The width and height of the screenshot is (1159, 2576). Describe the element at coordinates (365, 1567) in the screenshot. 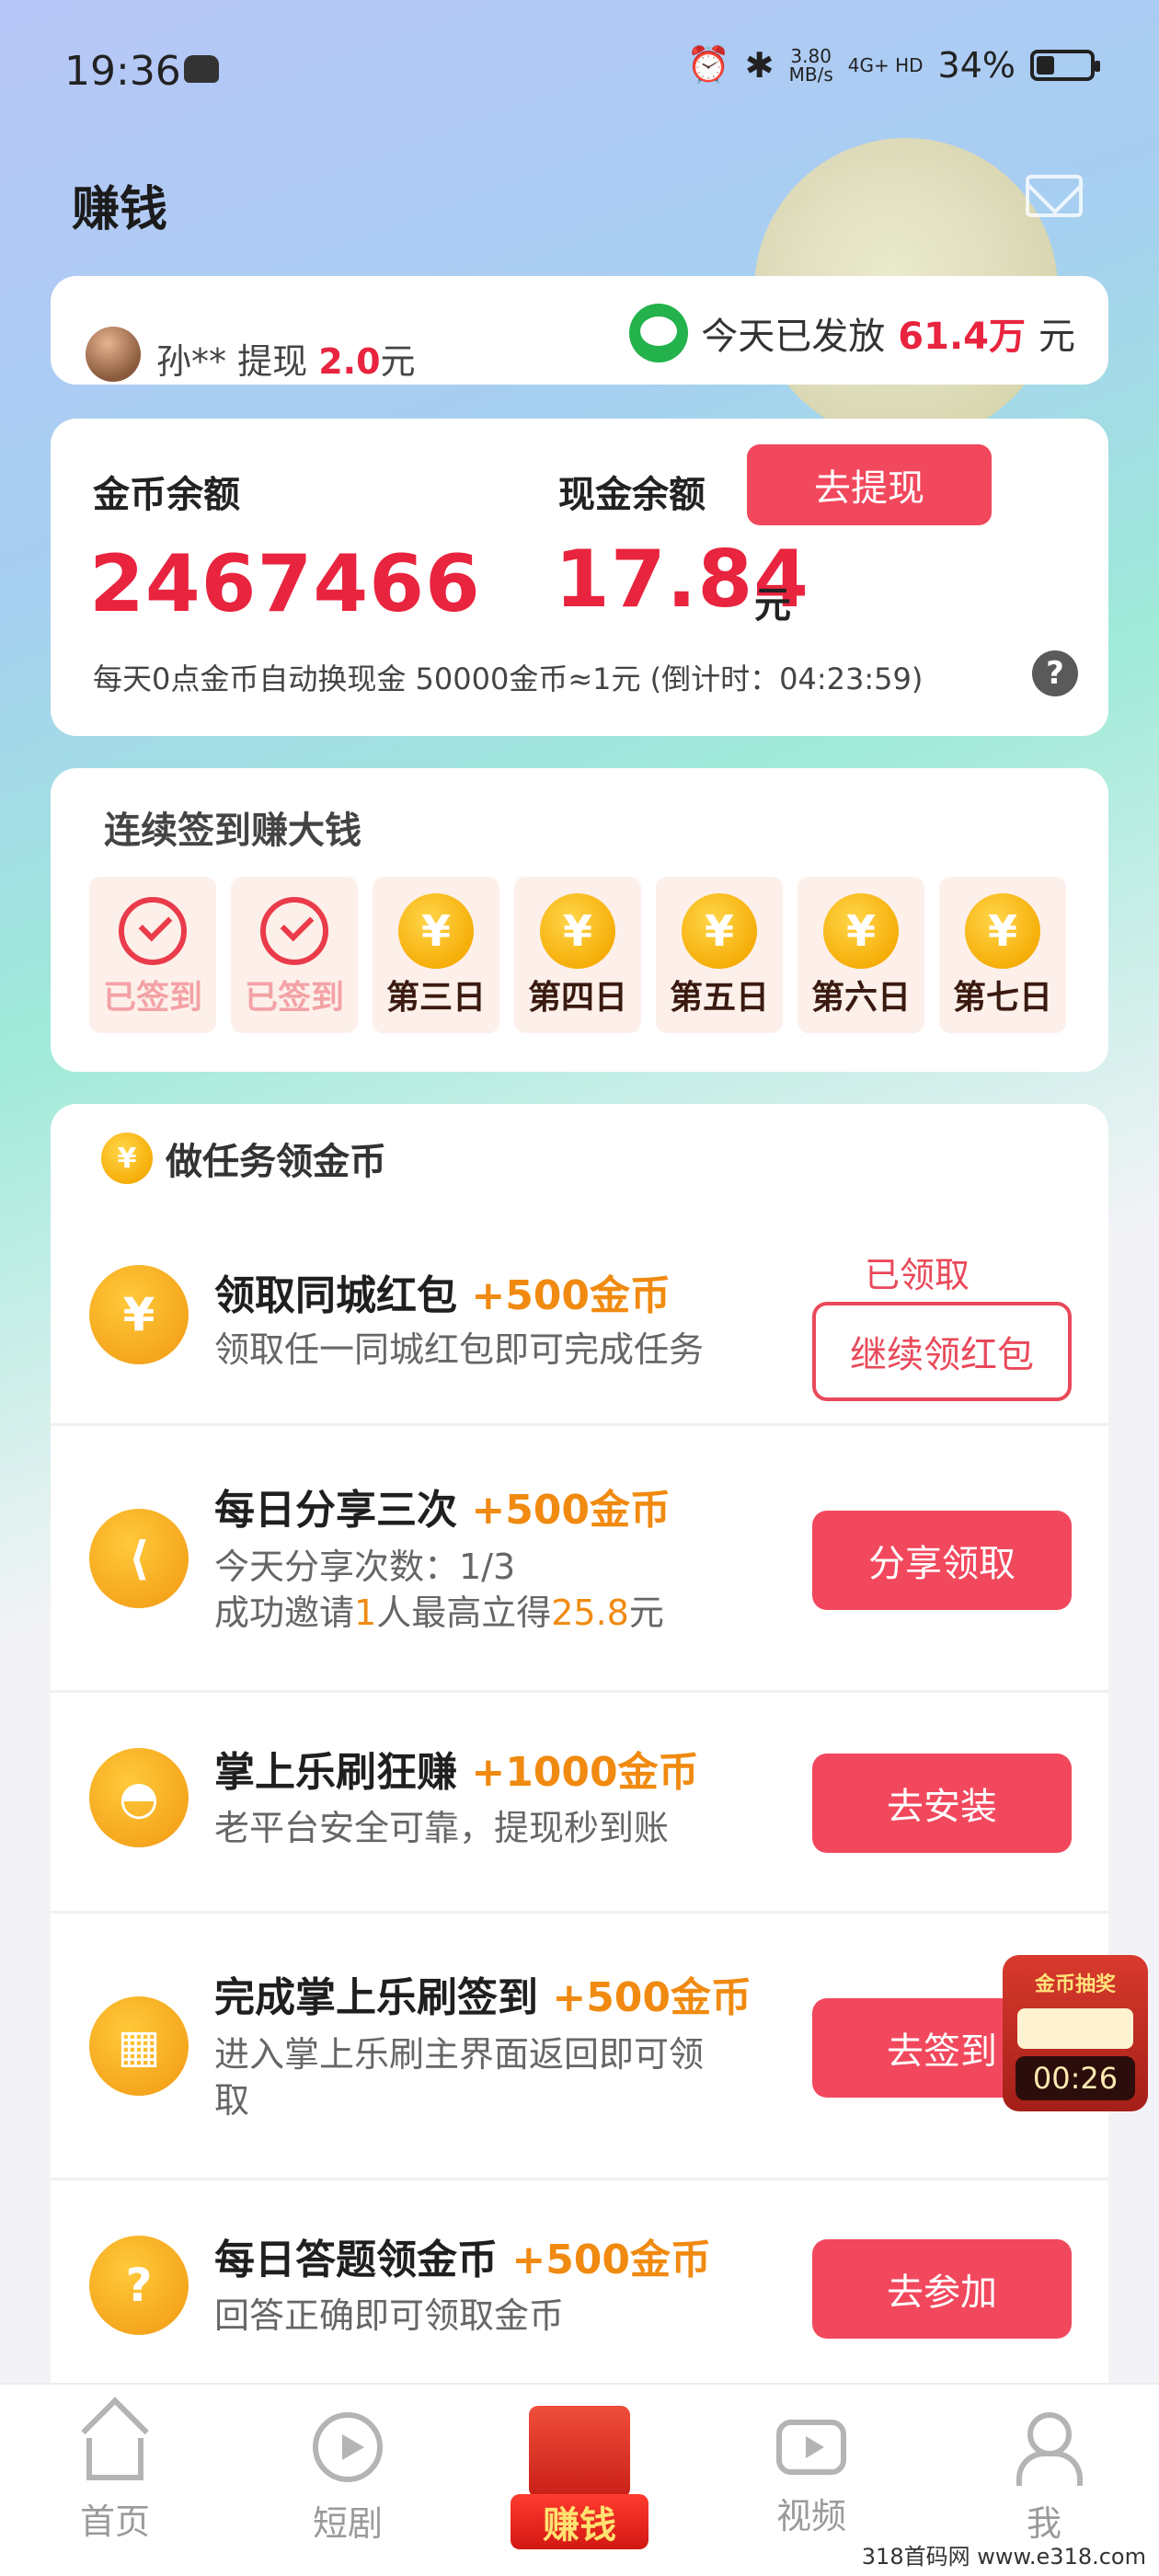

I see `share-count: 今天分享次数：1/3` at that location.